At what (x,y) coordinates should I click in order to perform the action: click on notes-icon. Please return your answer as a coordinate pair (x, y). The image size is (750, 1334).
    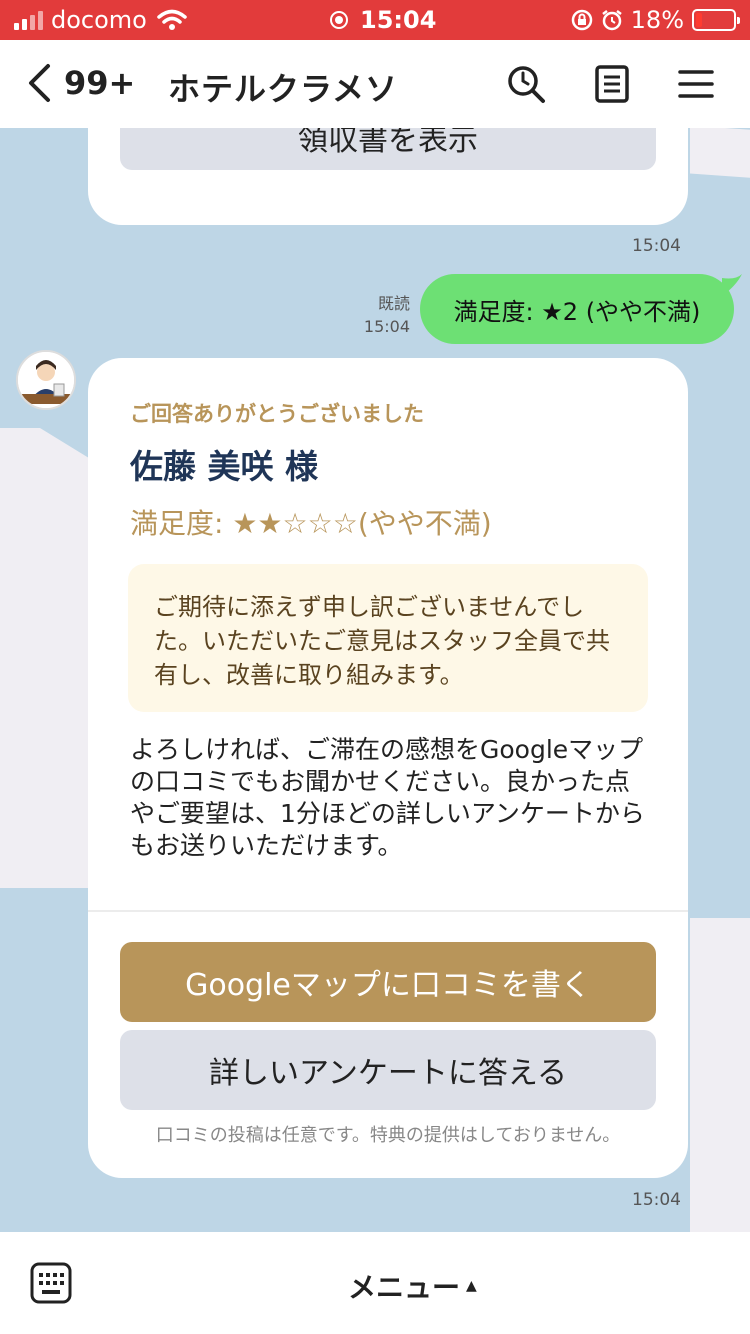
    Looking at the image, I should click on (612, 84).